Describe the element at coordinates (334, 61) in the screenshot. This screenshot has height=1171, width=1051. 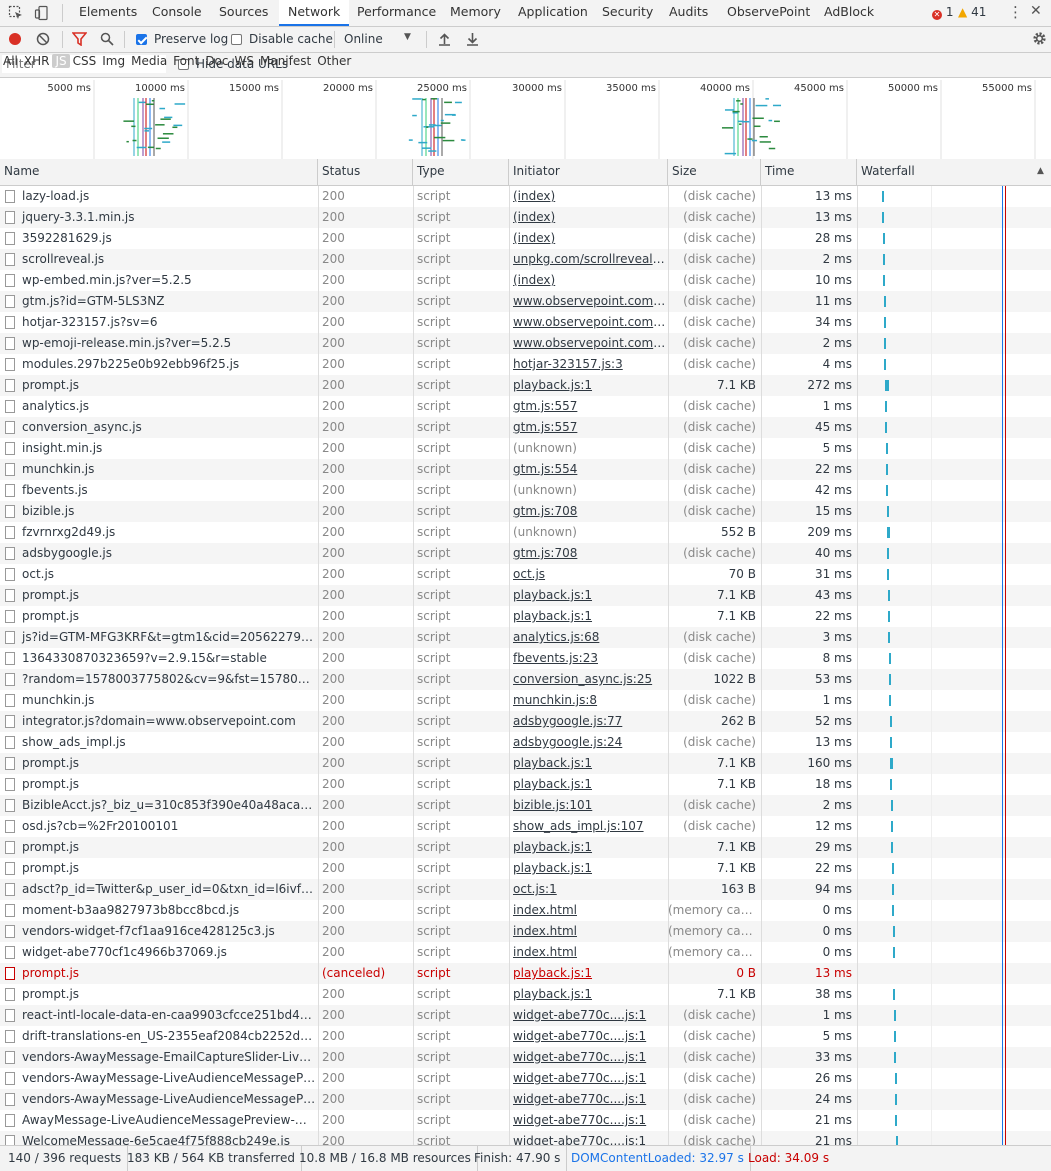
I see `type-filter-other: Other` at that location.